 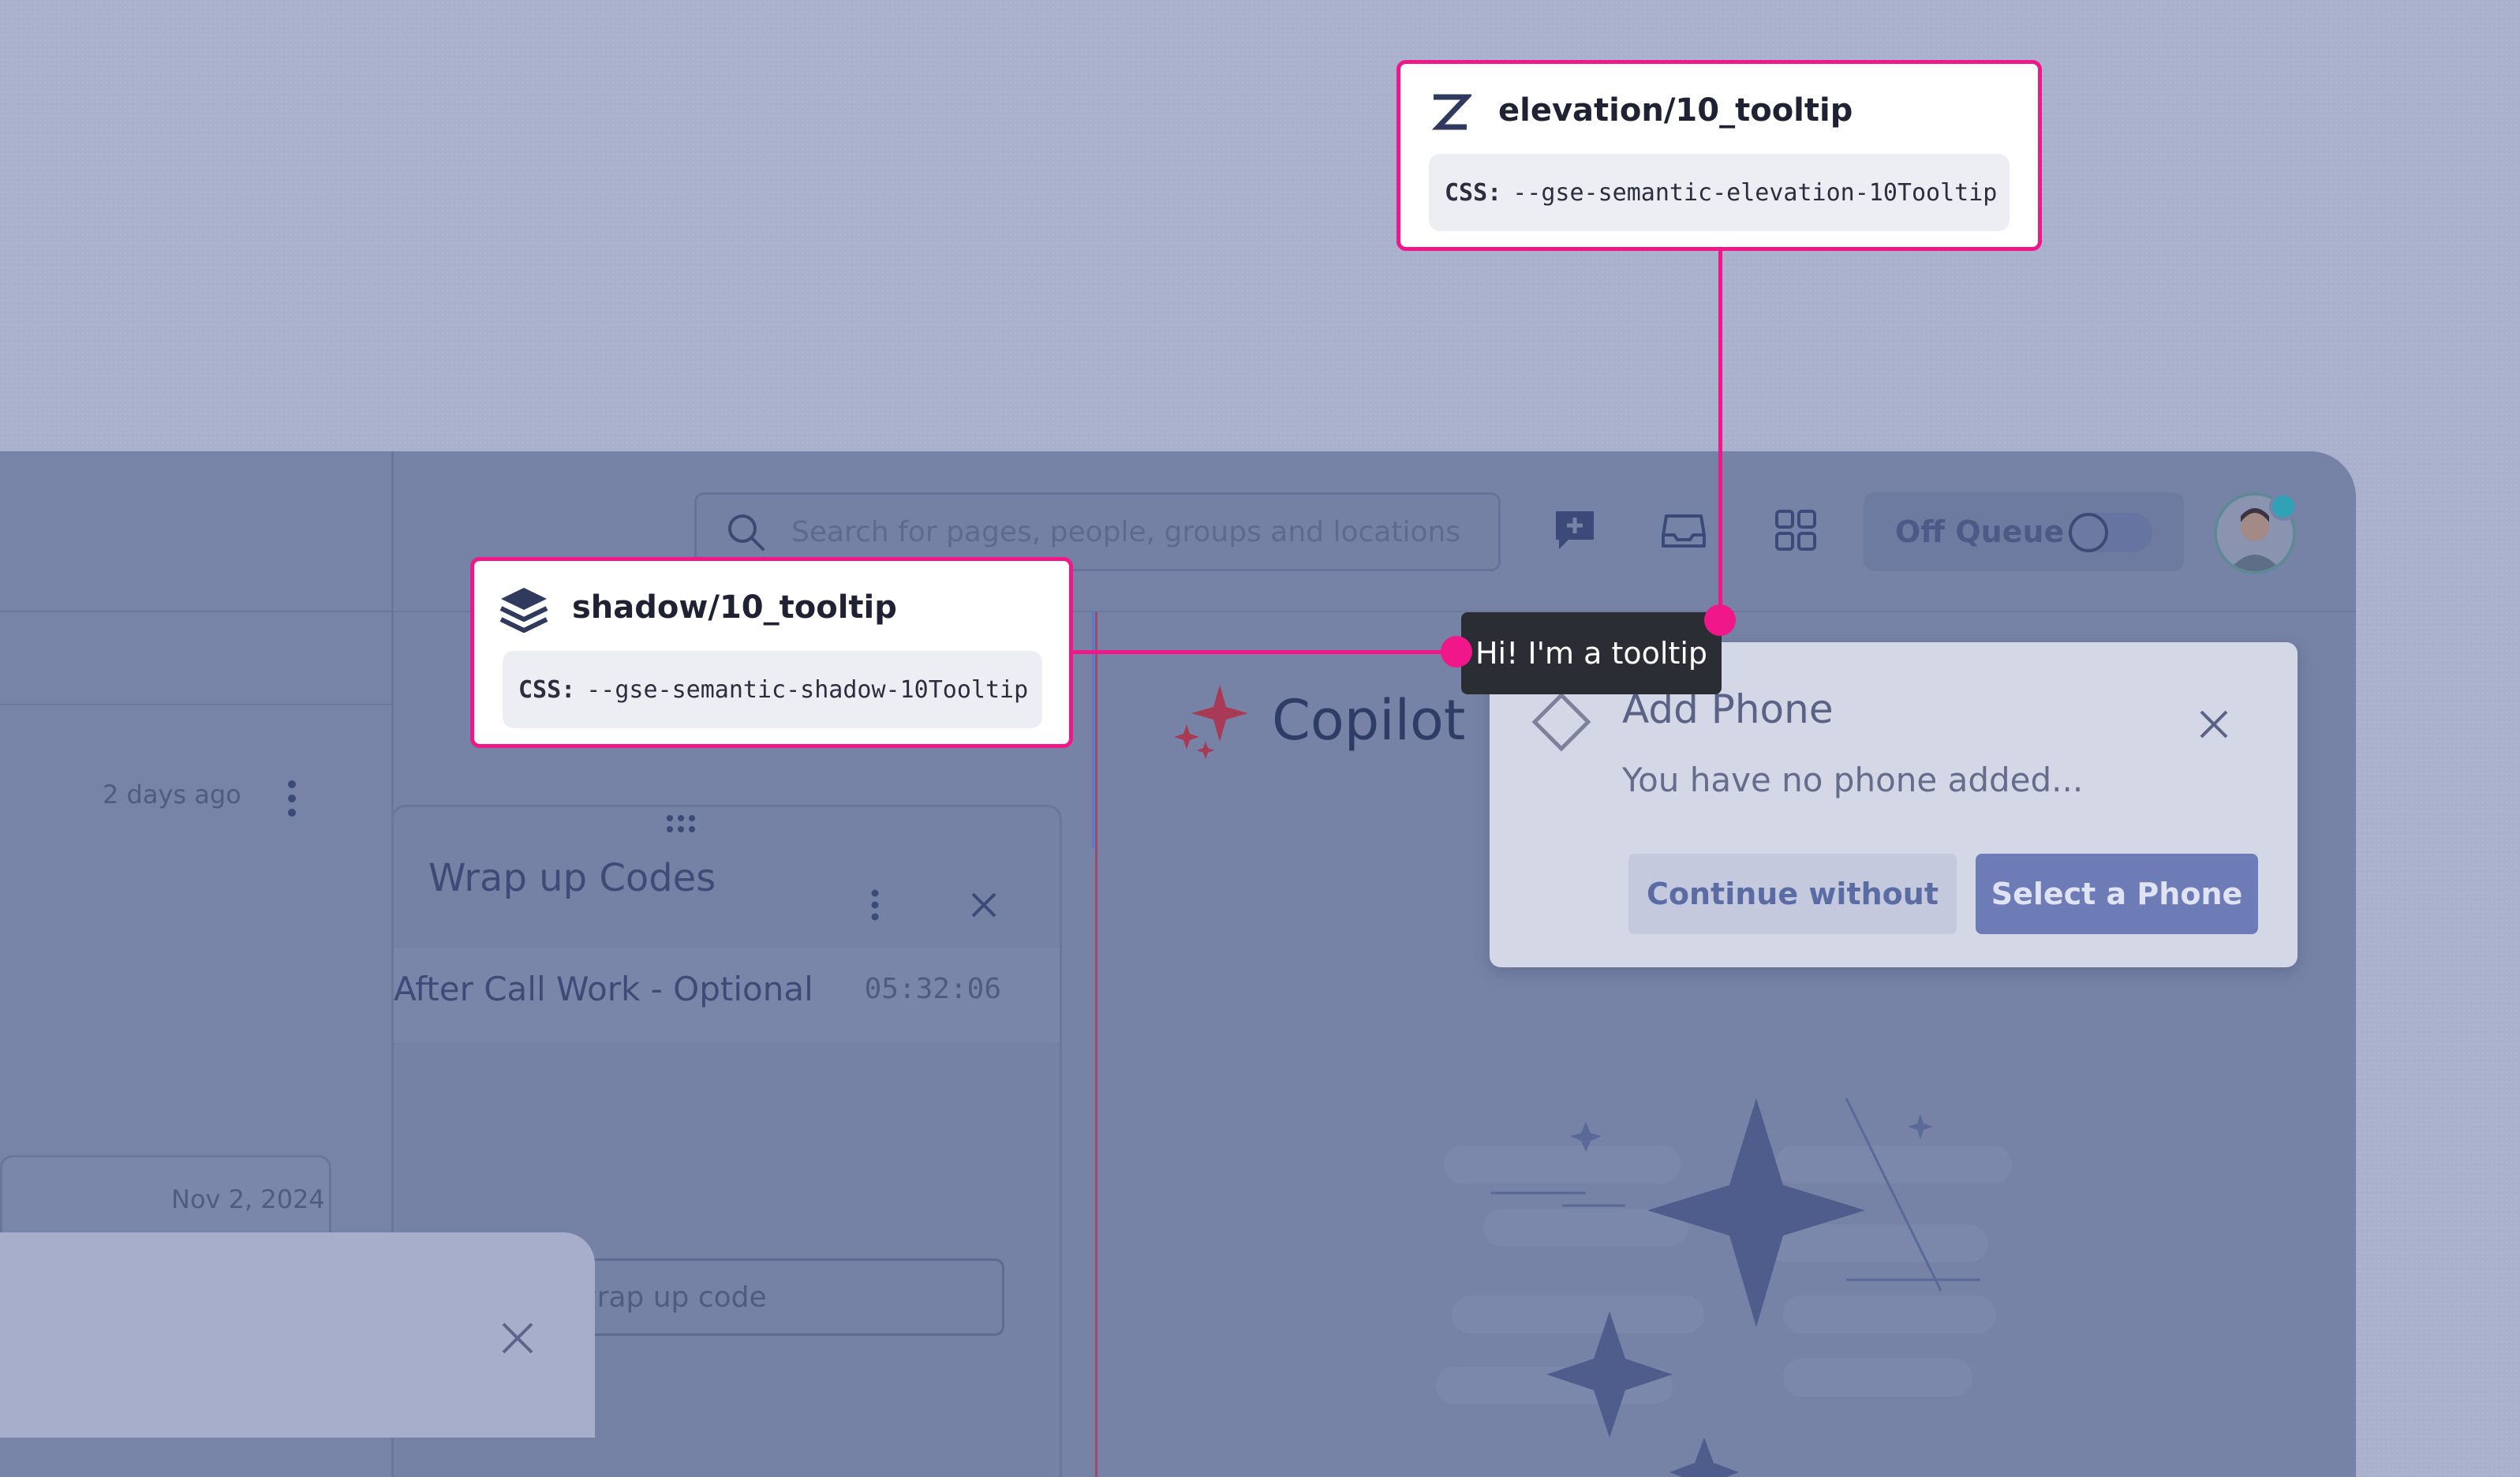 What do you see at coordinates (1369, 720) in the screenshot?
I see `copilot-title: Copilot` at bounding box center [1369, 720].